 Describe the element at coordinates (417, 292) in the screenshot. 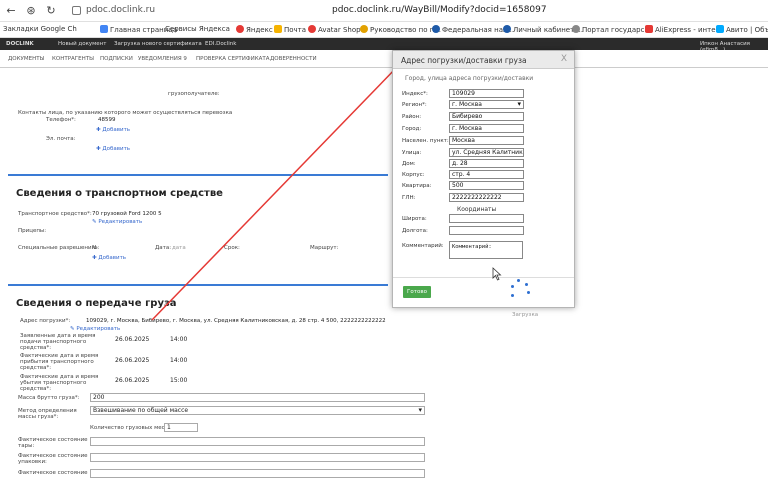

I see `done-button: Готово` at that location.